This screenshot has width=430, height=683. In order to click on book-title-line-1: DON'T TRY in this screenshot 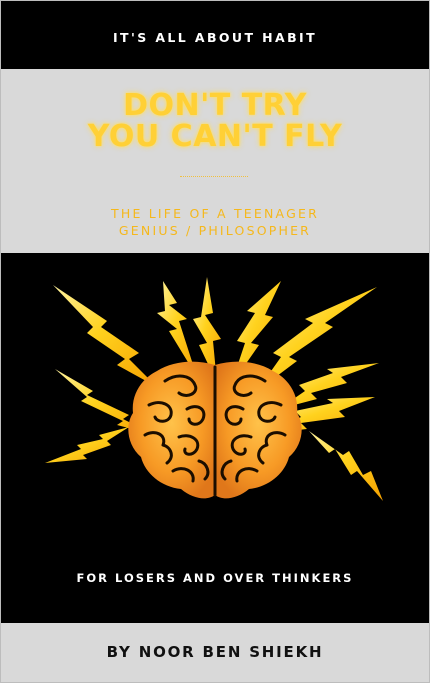, I will do `click(215, 105)`.